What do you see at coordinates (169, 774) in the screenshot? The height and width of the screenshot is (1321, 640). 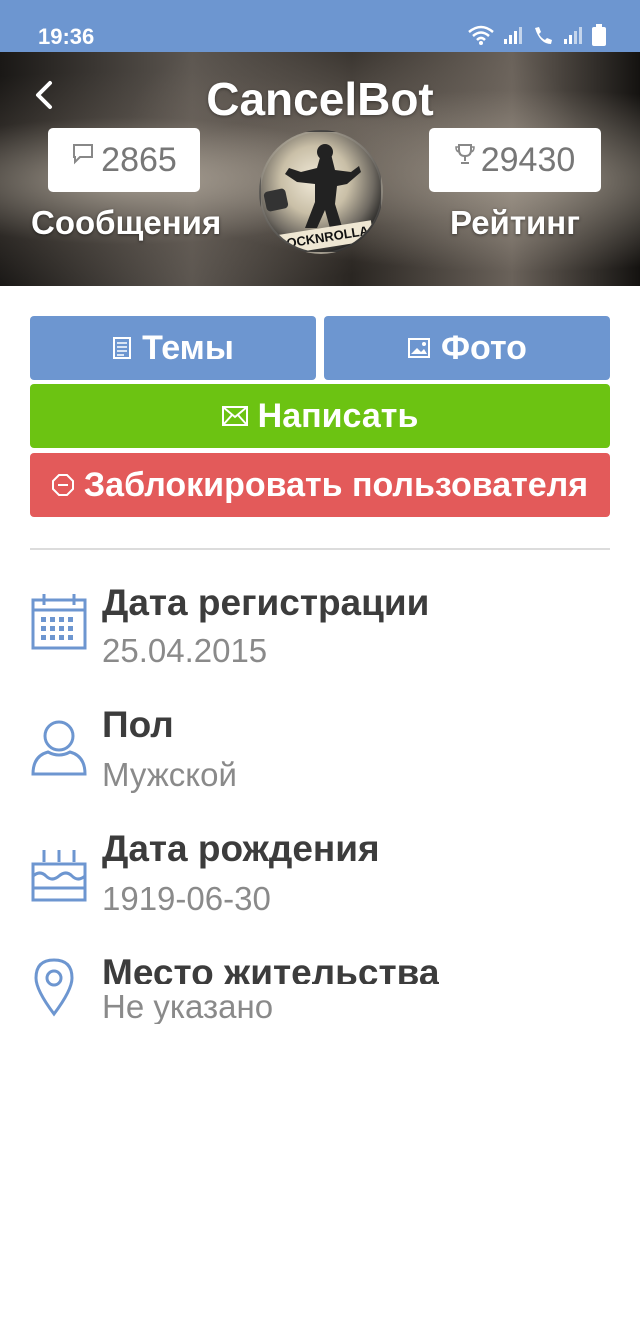 I see `info-value: Мужской` at bounding box center [169, 774].